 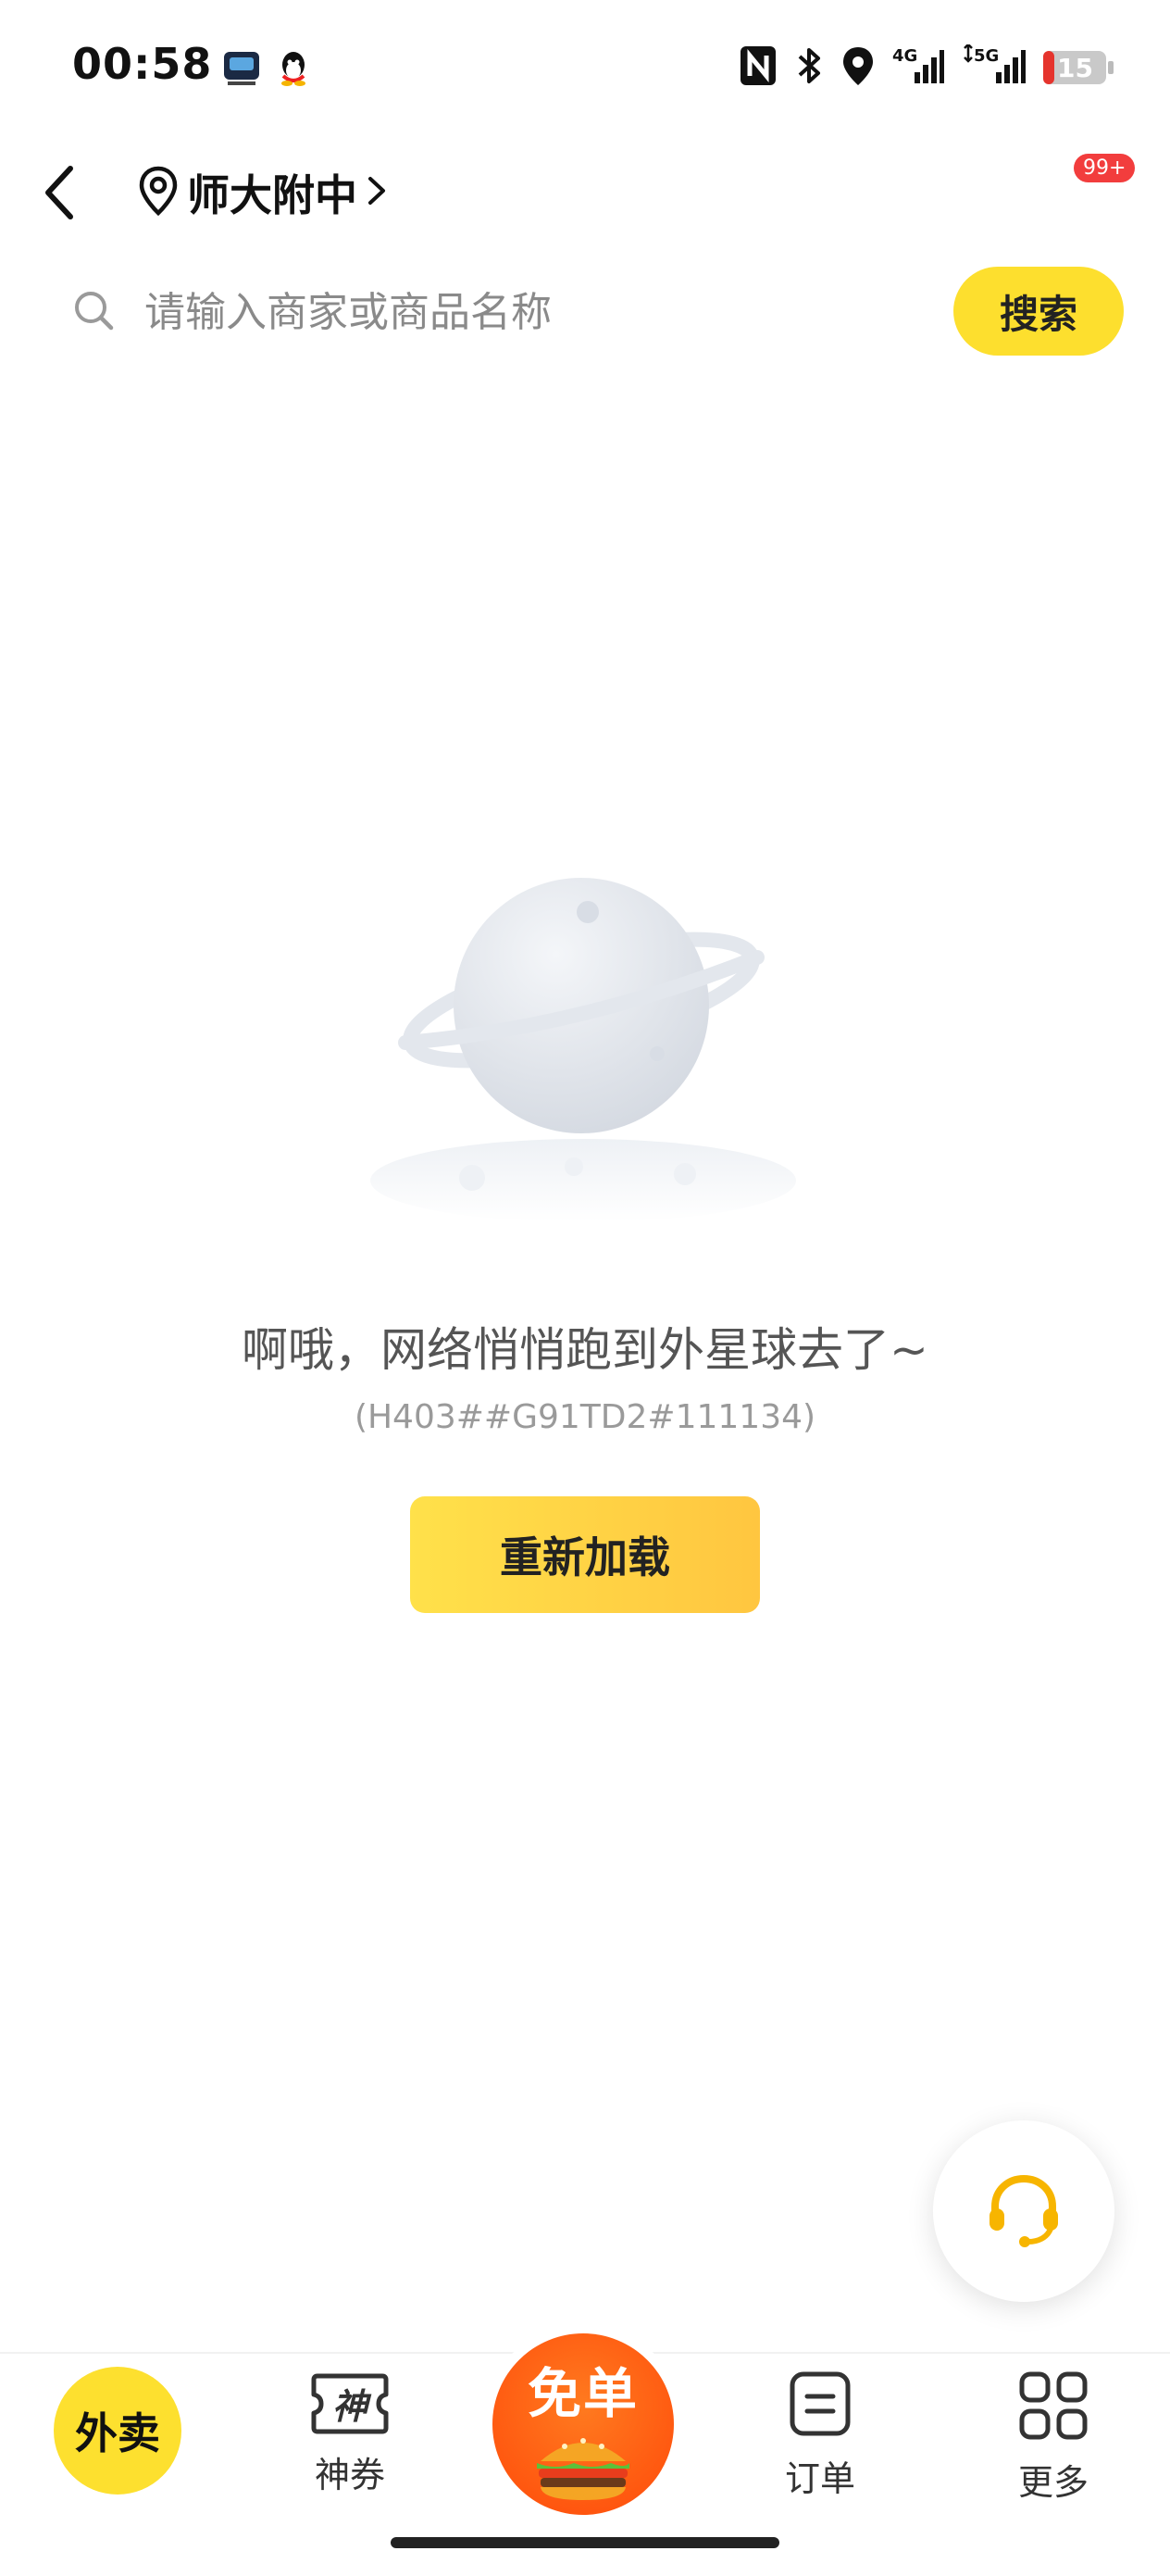 I want to click on reload-button: 重新加载, so click(x=585, y=1554).